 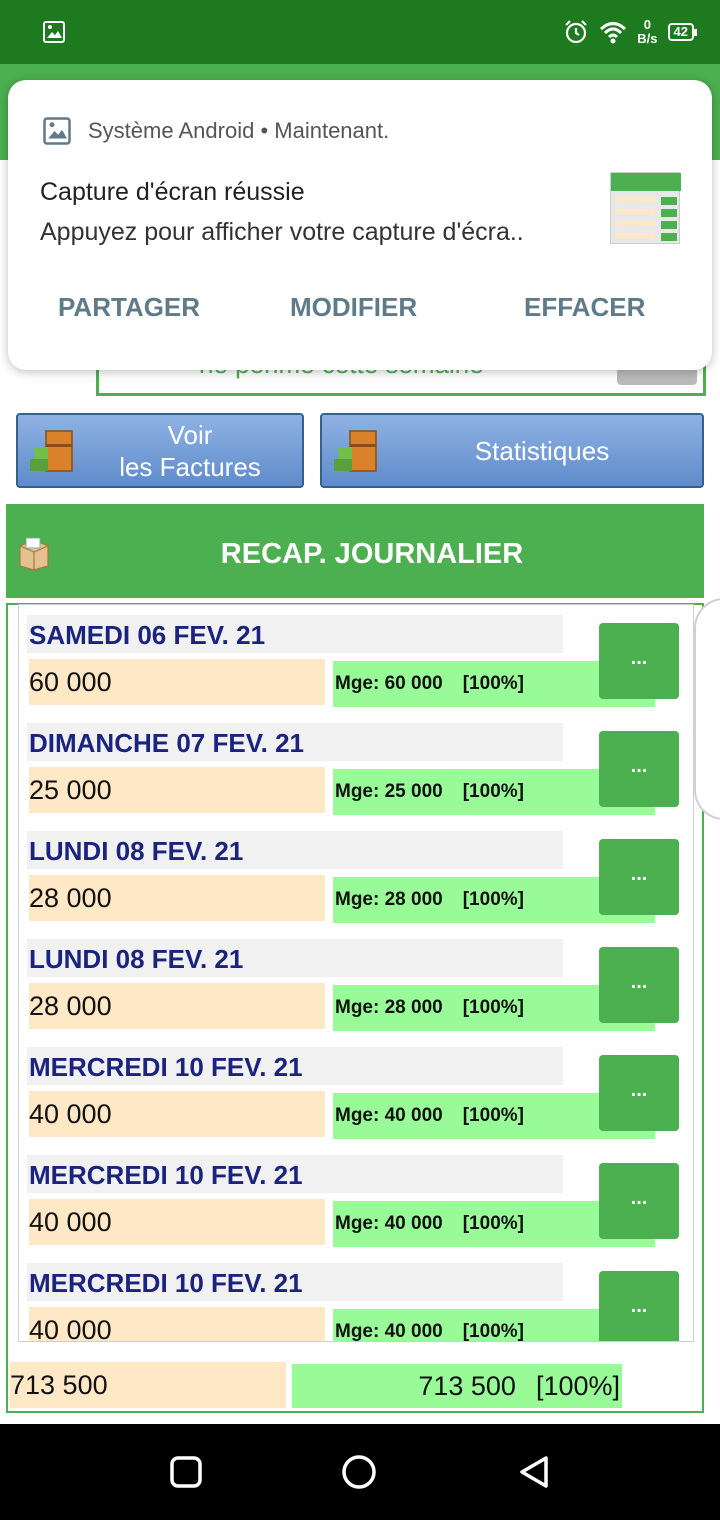 What do you see at coordinates (613, 33) in the screenshot?
I see `wifi-icon` at bounding box center [613, 33].